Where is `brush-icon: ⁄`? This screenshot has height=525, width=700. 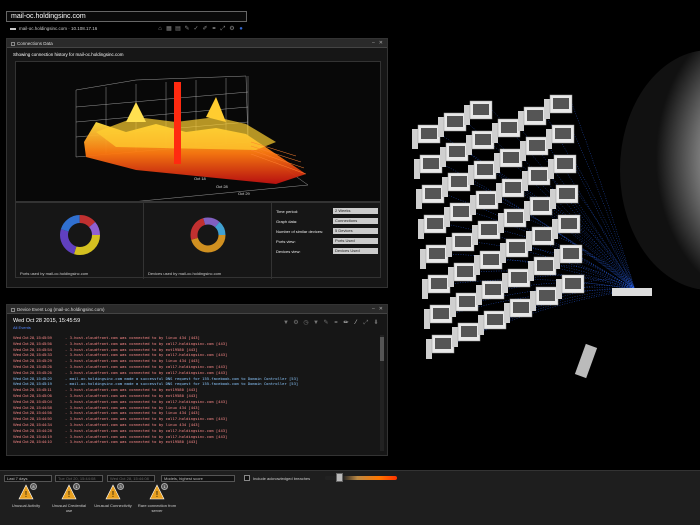 brush-icon: ⁄ is located at coordinates (356, 323).